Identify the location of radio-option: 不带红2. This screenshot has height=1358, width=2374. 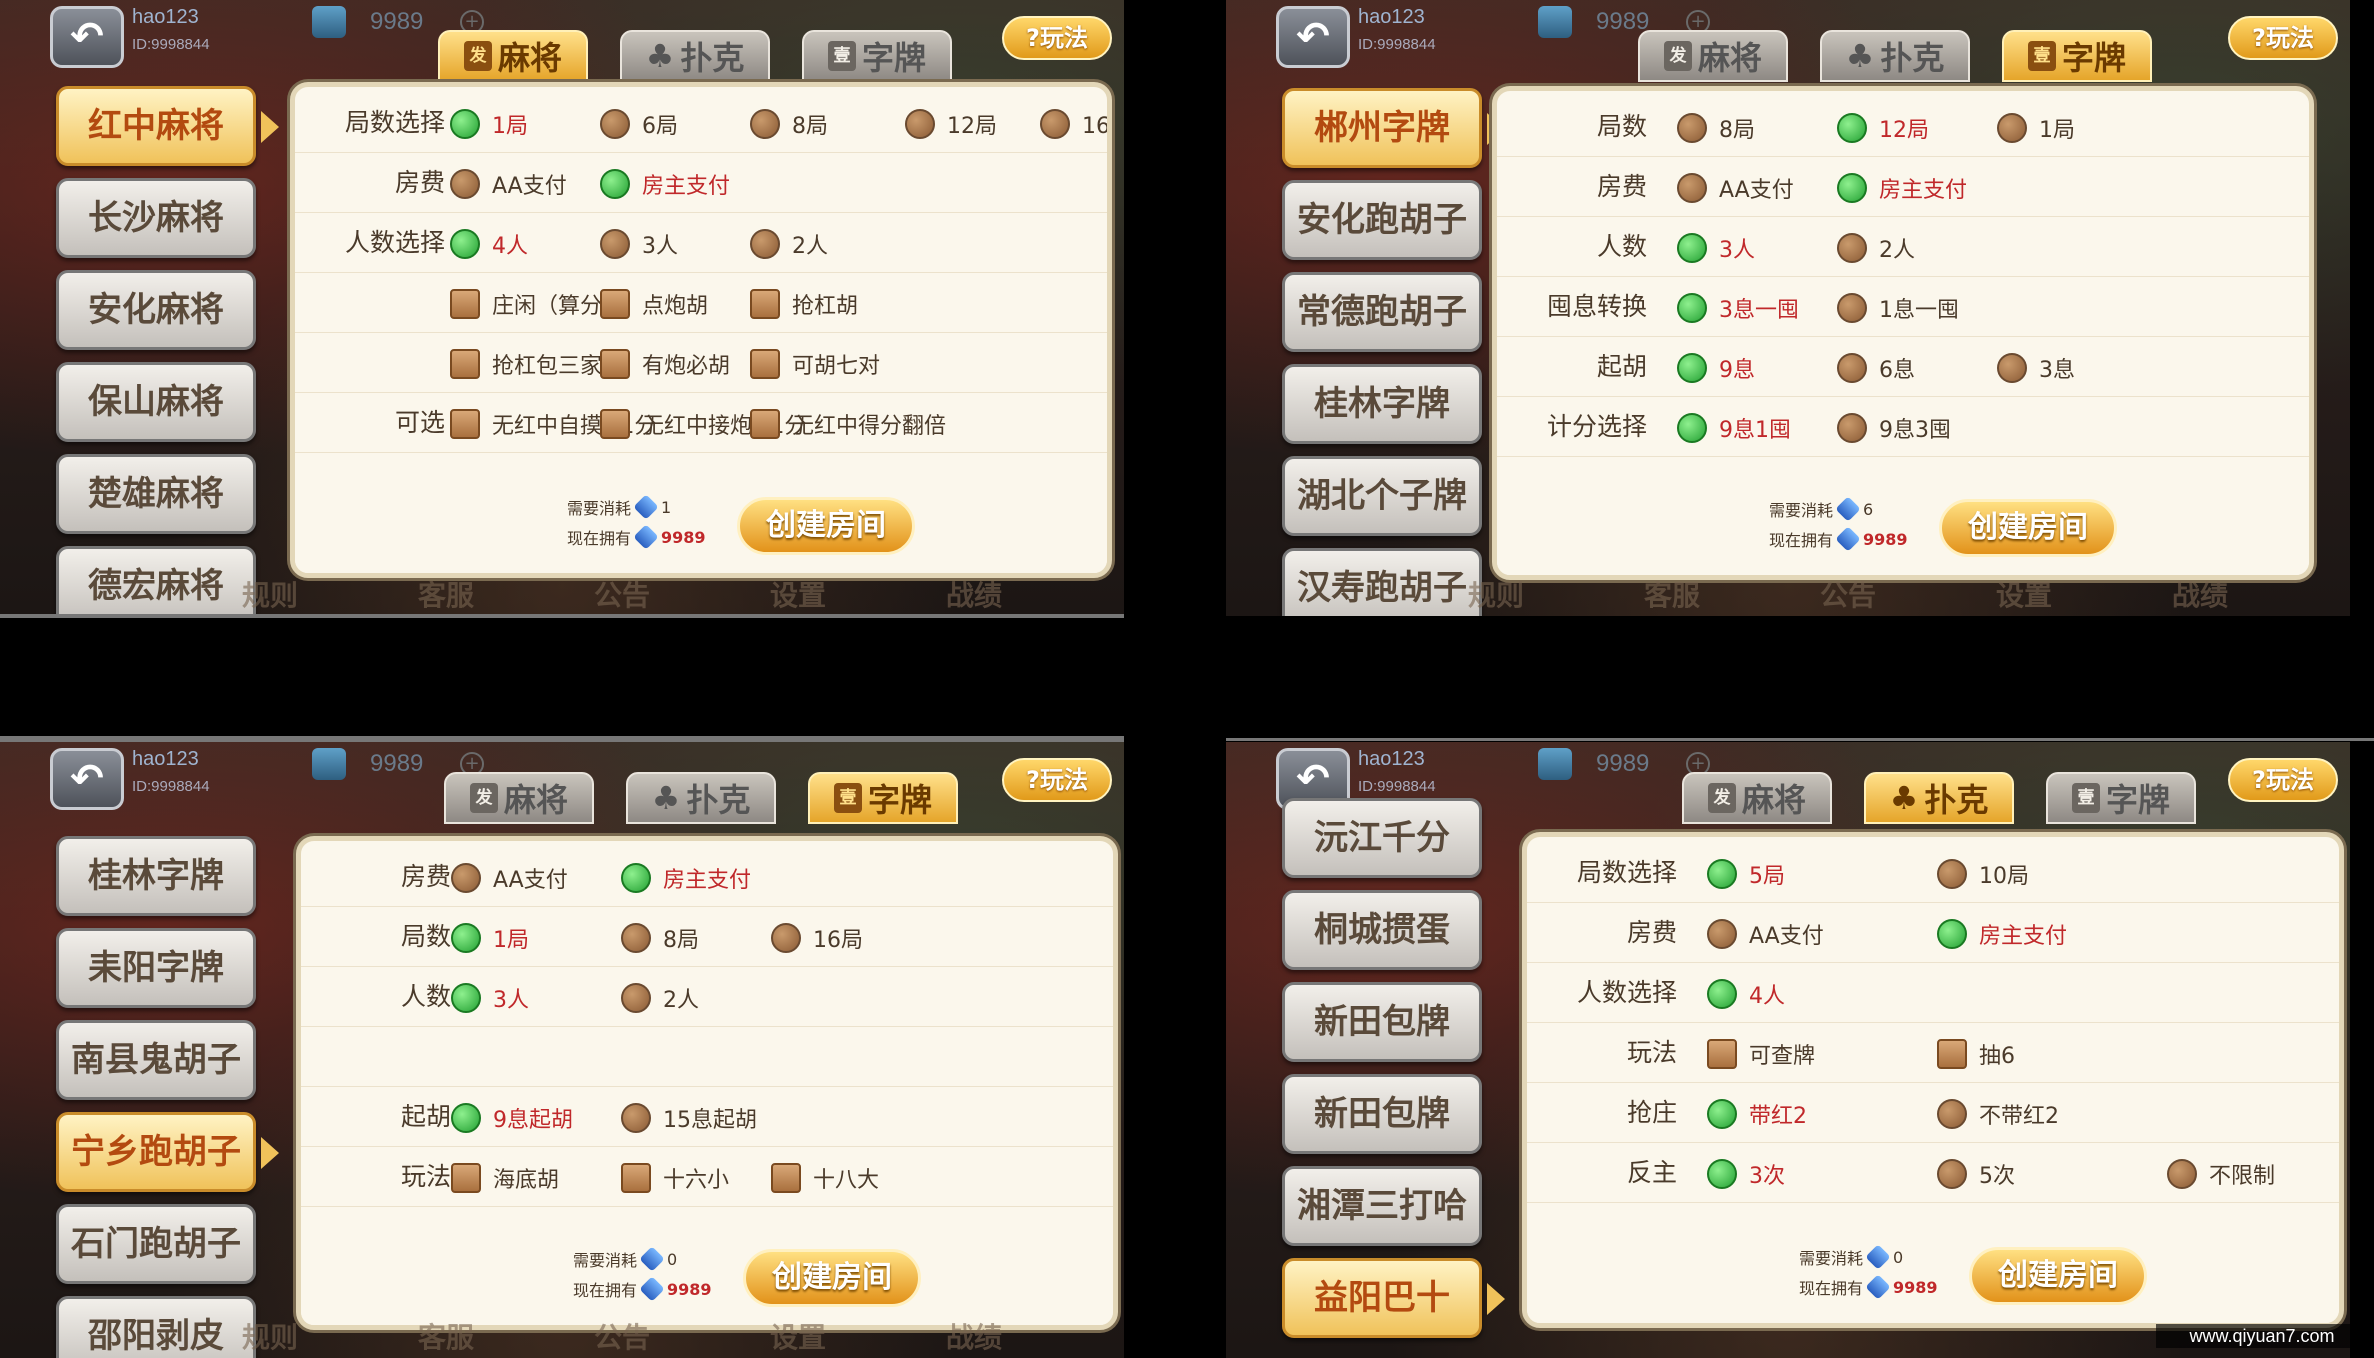
(1998, 1114).